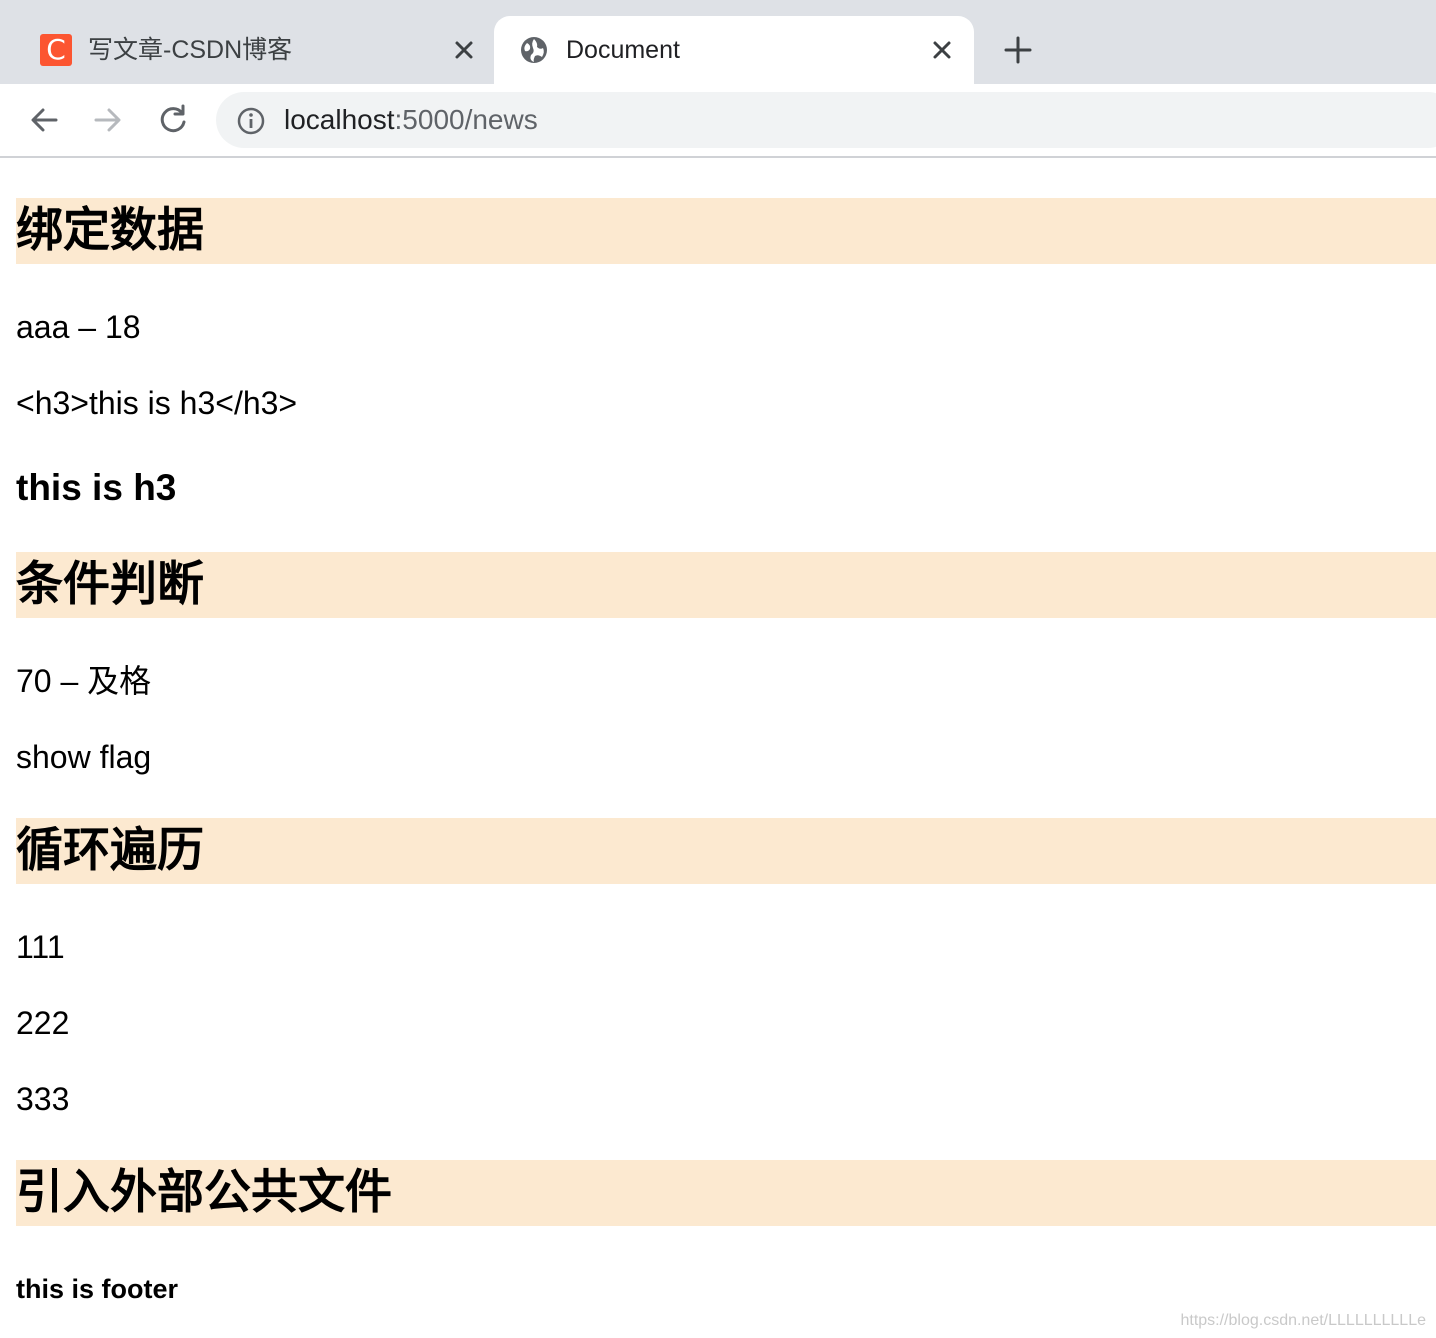 The width and height of the screenshot is (1436, 1338). I want to click on bind-line-name-age: aaa – 18, so click(78, 327).